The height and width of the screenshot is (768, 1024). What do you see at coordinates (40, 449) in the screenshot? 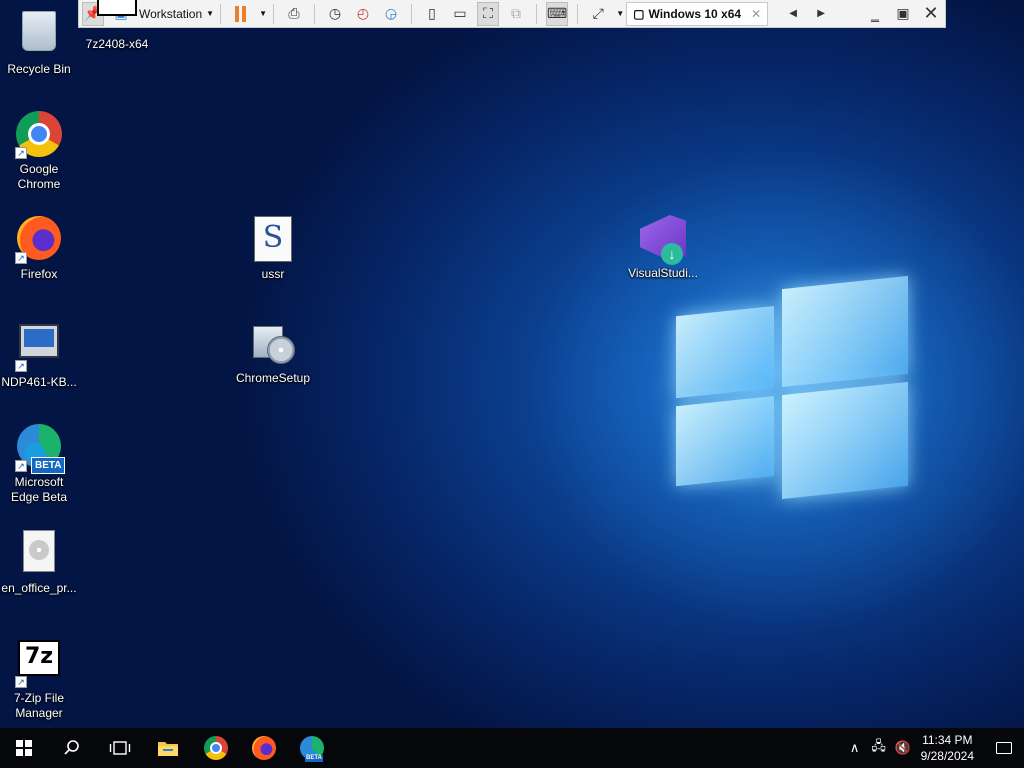
I see `edge-beta-icon: BETA ↗` at bounding box center [40, 449].